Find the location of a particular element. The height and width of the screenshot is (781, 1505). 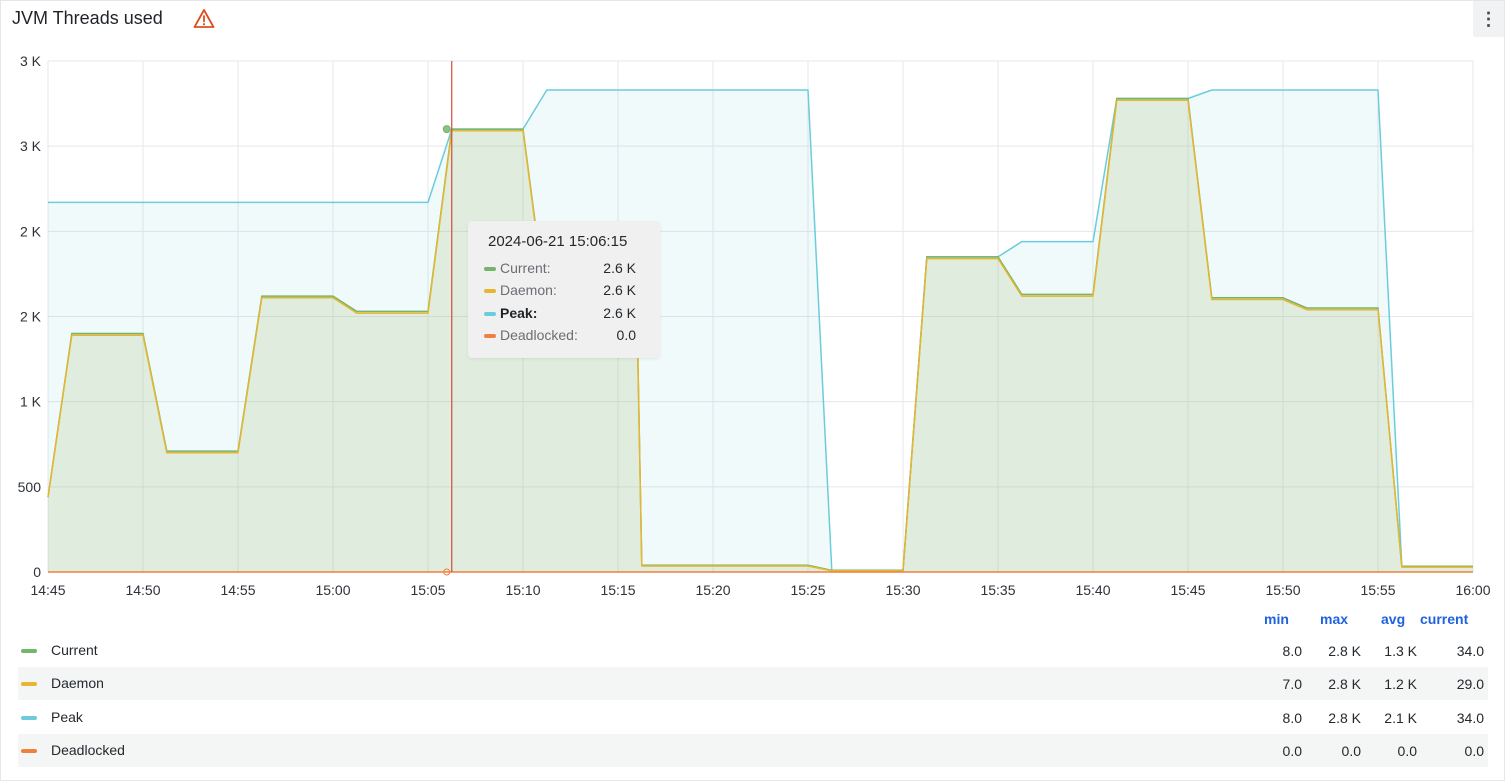

legend-series-name: Peak is located at coordinates (67, 717).